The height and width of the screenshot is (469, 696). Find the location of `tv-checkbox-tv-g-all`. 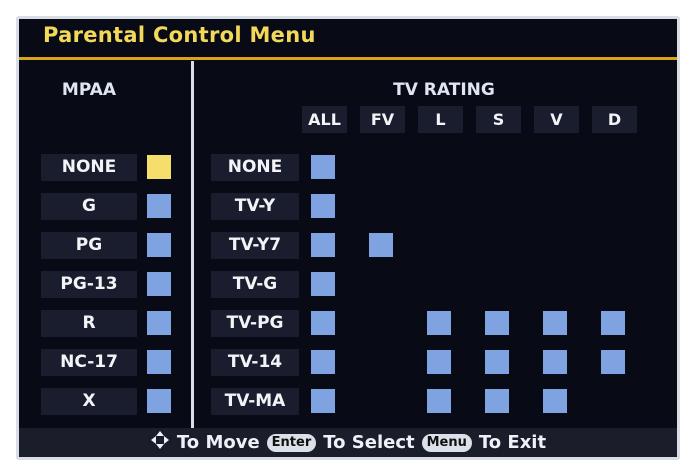

tv-checkbox-tv-g-all is located at coordinates (323, 284).